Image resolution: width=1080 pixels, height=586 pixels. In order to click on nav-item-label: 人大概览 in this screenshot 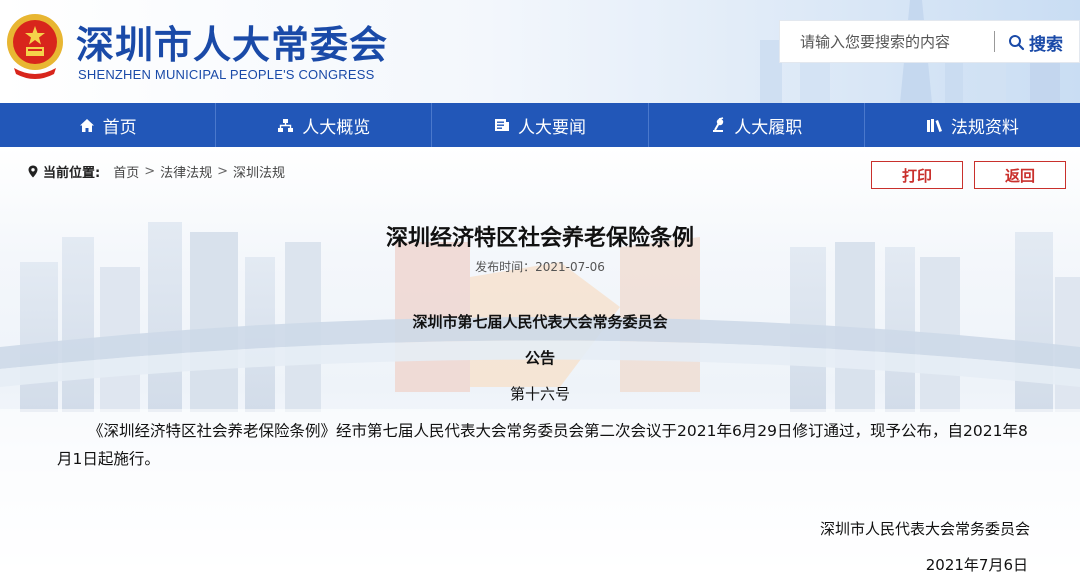, I will do `click(336, 127)`.